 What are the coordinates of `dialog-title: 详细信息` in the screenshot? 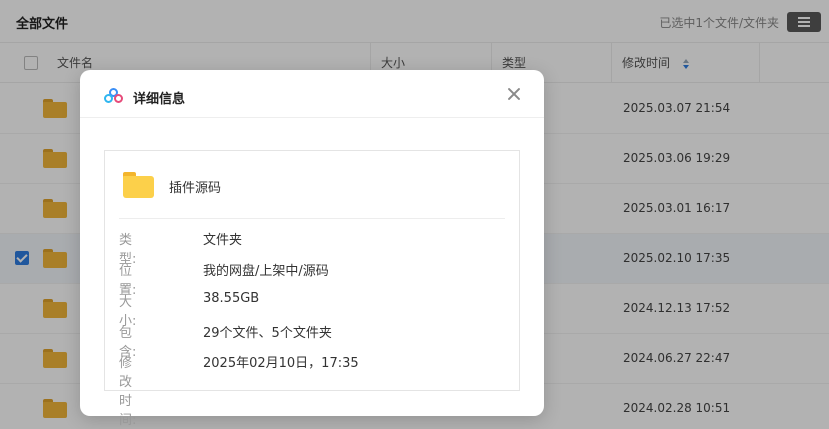 It's located at (159, 99).